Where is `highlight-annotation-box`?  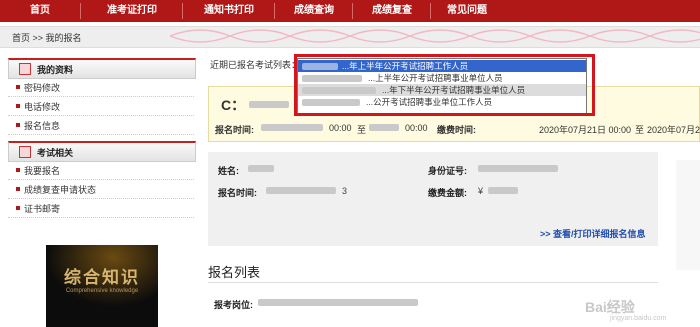
highlight-annotation-box is located at coordinates (444, 85).